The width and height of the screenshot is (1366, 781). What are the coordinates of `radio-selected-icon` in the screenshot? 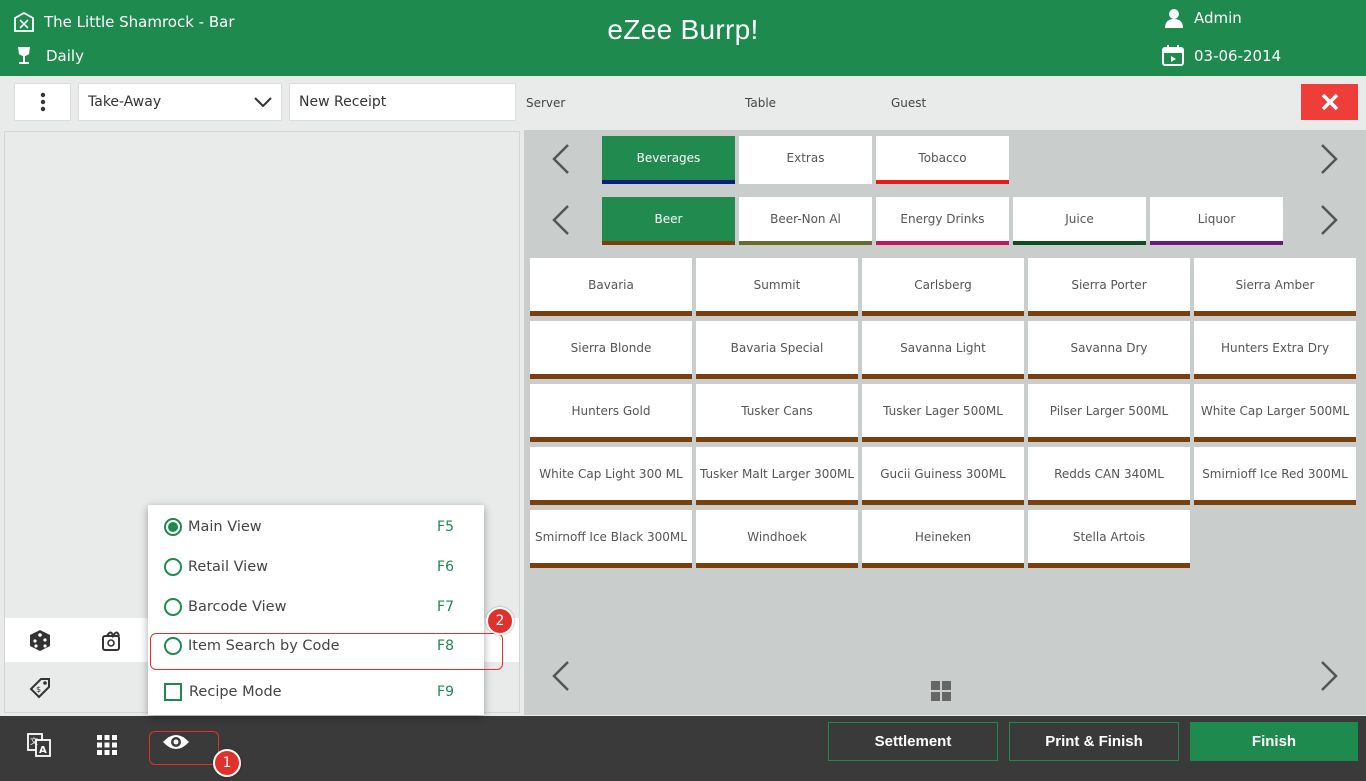 It's located at (173, 527).